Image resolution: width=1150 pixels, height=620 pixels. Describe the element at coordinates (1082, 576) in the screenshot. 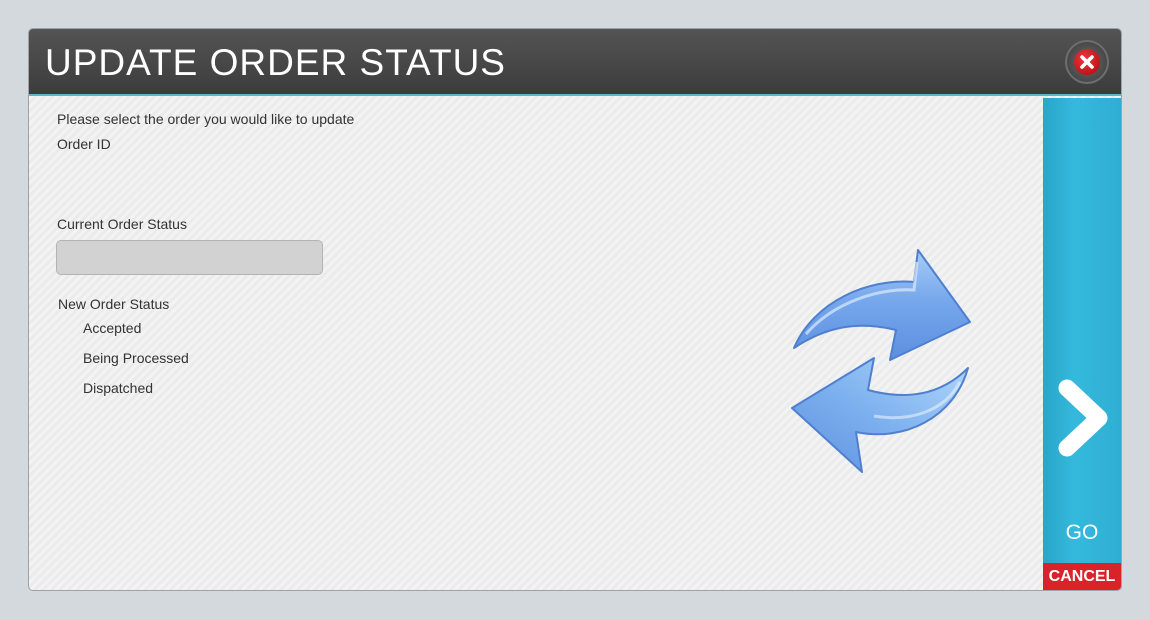

I see `cancel-button: CANCEL` at that location.